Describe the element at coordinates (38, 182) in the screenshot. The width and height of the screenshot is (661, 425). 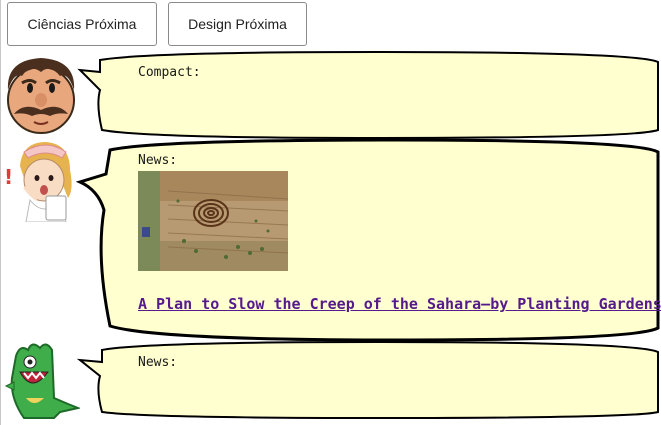
I see `nurse-icon: !` at that location.